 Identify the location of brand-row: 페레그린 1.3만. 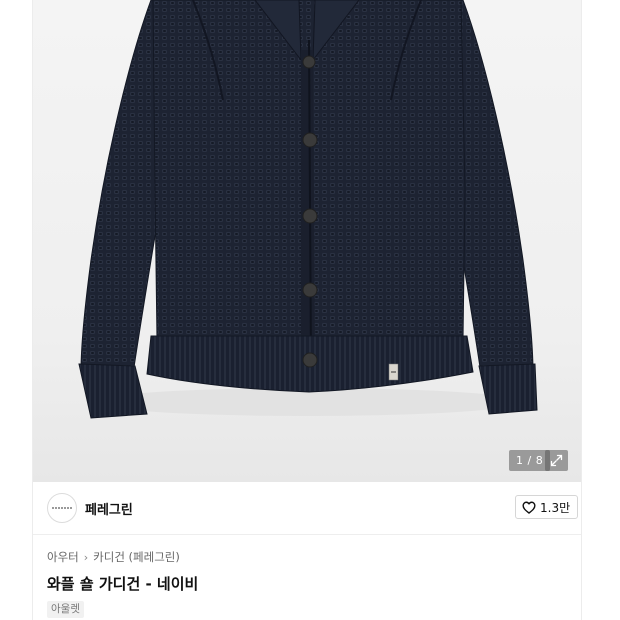
(307, 508).